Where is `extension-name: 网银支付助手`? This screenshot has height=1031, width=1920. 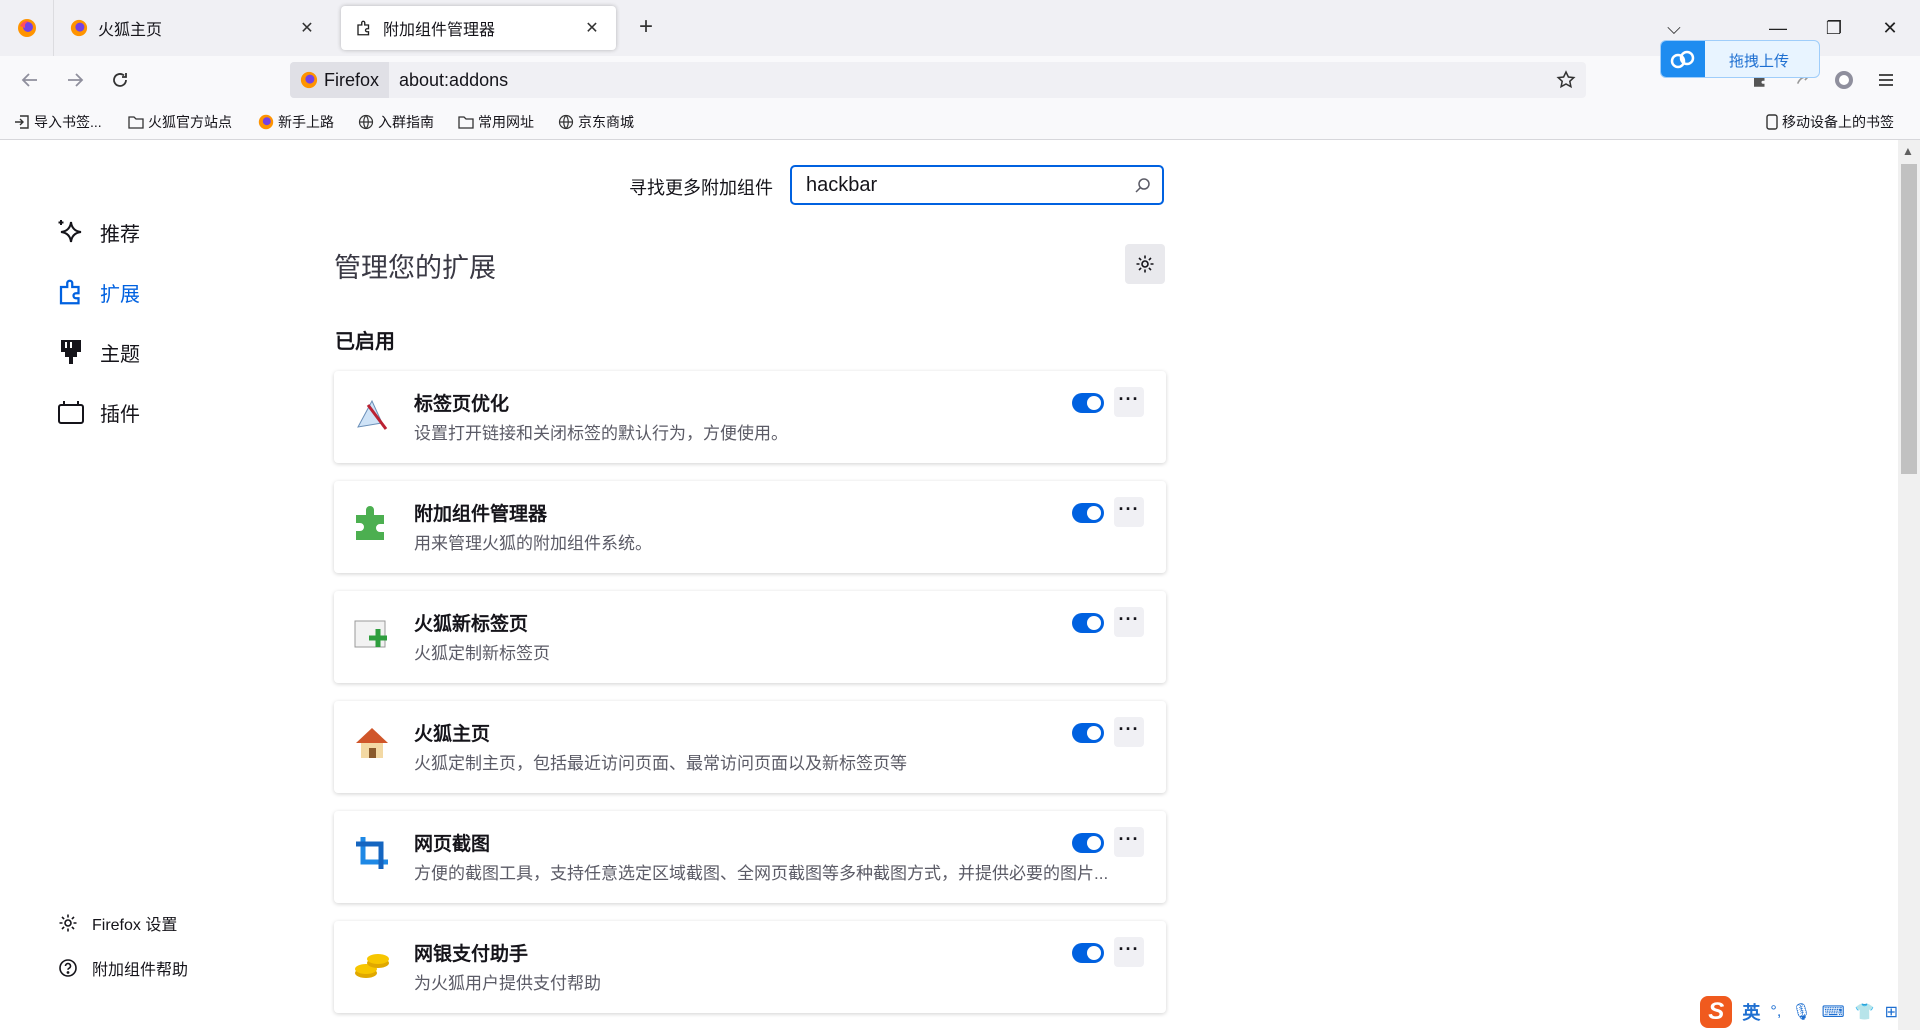 extension-name: 网银支付助手 is located at coordinates (471, 954).